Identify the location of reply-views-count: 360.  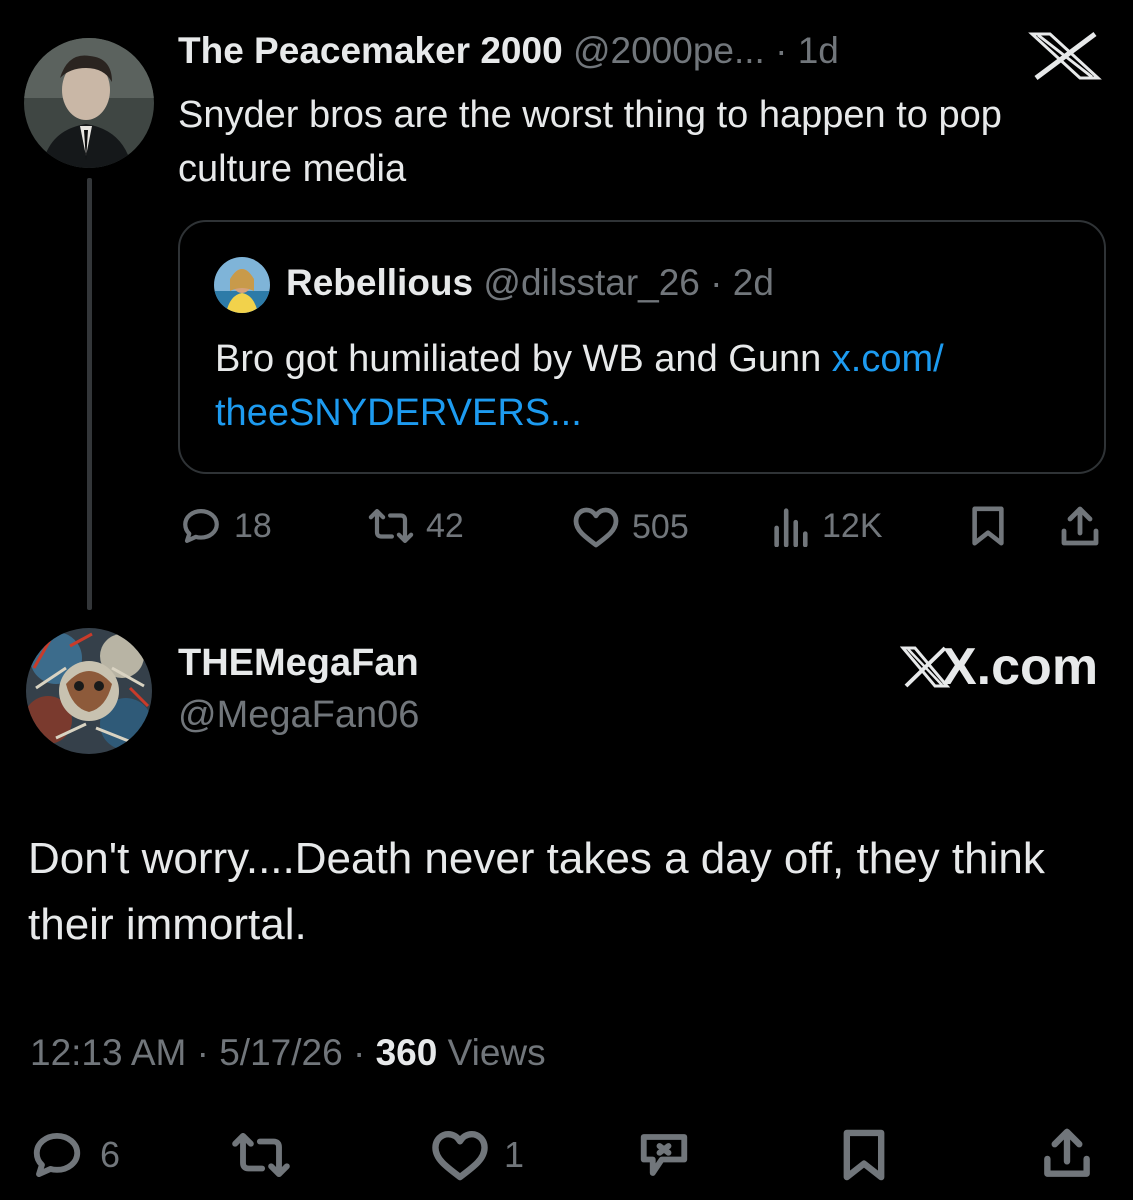
(406, 1052).